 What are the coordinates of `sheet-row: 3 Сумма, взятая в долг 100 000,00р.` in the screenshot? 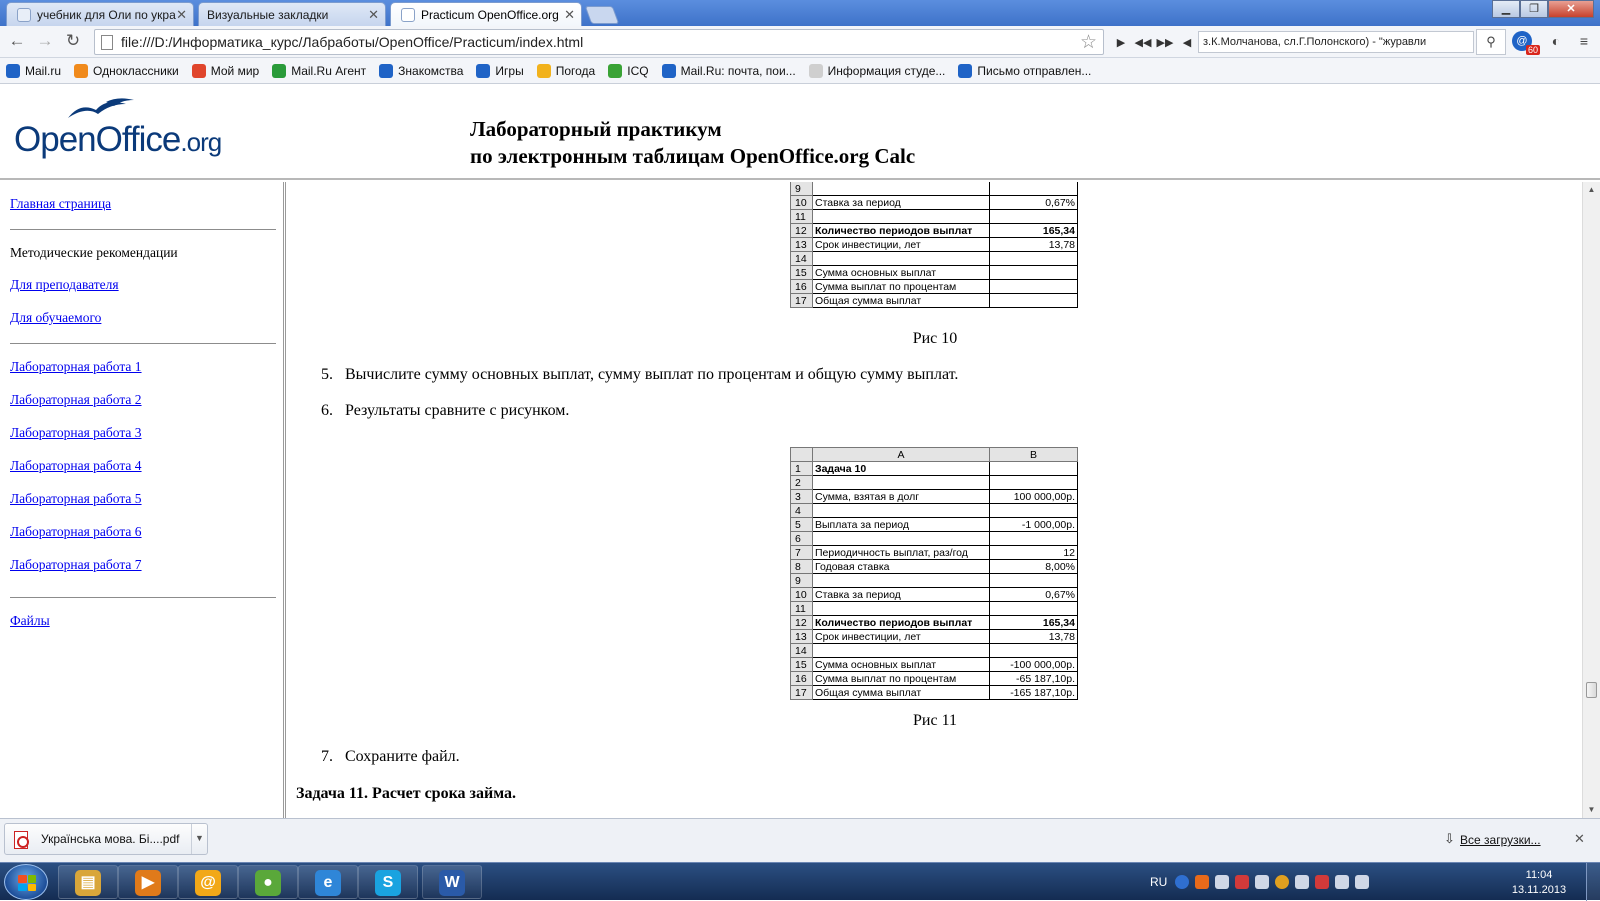 It's located at (934, 496).